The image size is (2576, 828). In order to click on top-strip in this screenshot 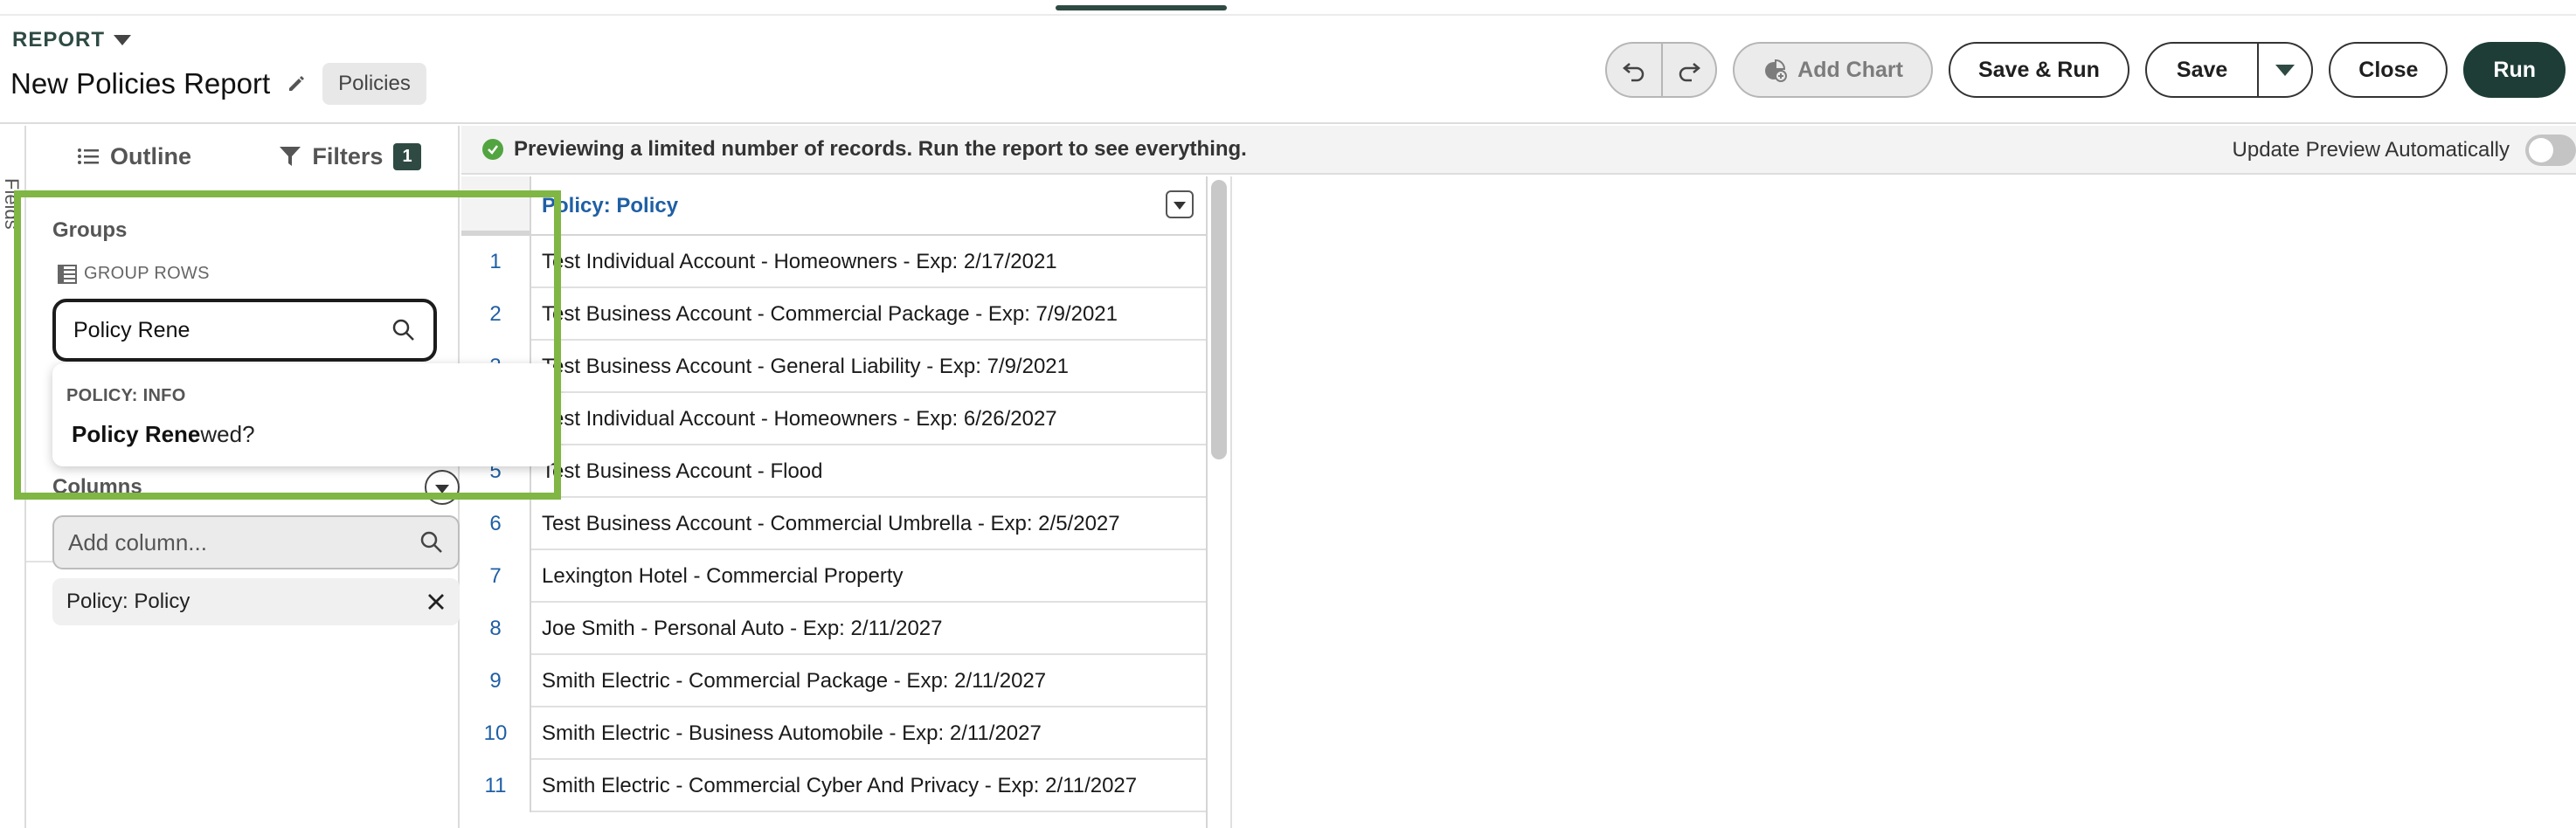, I will do `click(1288, 8)`.